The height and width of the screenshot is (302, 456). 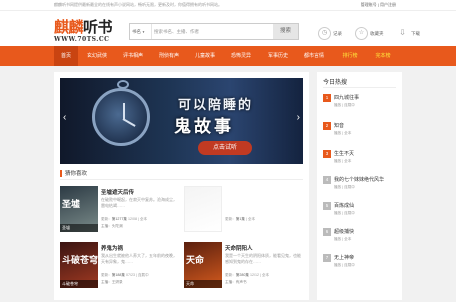 I want to click on section-title: 猜你喜欢, so click(x=76, y=174).